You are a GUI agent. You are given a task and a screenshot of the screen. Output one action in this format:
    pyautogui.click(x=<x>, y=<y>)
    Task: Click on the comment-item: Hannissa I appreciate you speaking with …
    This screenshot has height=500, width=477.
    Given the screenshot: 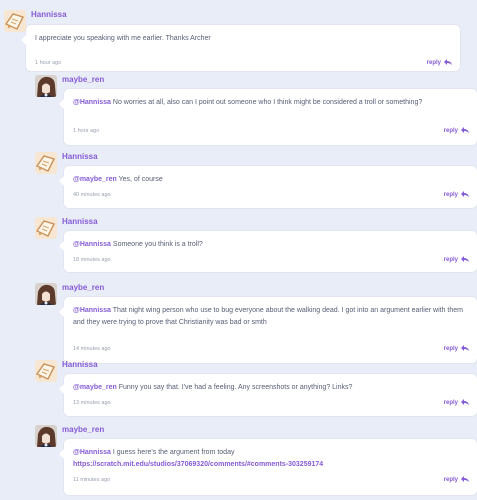 What is the action you would take?
    pyautogui.click(x=232, y=40)
    